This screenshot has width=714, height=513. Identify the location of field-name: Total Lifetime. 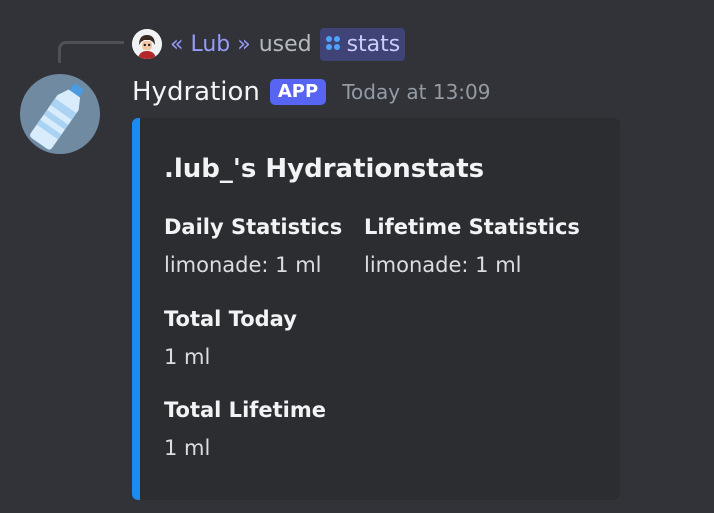
(245, 410).